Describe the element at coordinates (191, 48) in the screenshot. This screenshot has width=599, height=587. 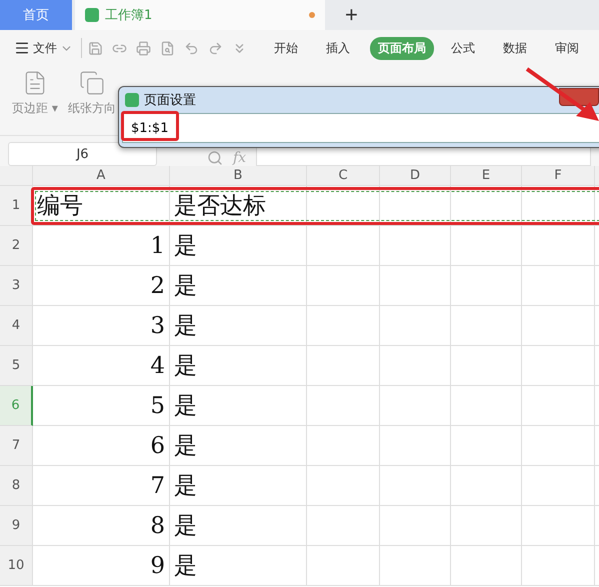
I see `undo-icon` at that location.